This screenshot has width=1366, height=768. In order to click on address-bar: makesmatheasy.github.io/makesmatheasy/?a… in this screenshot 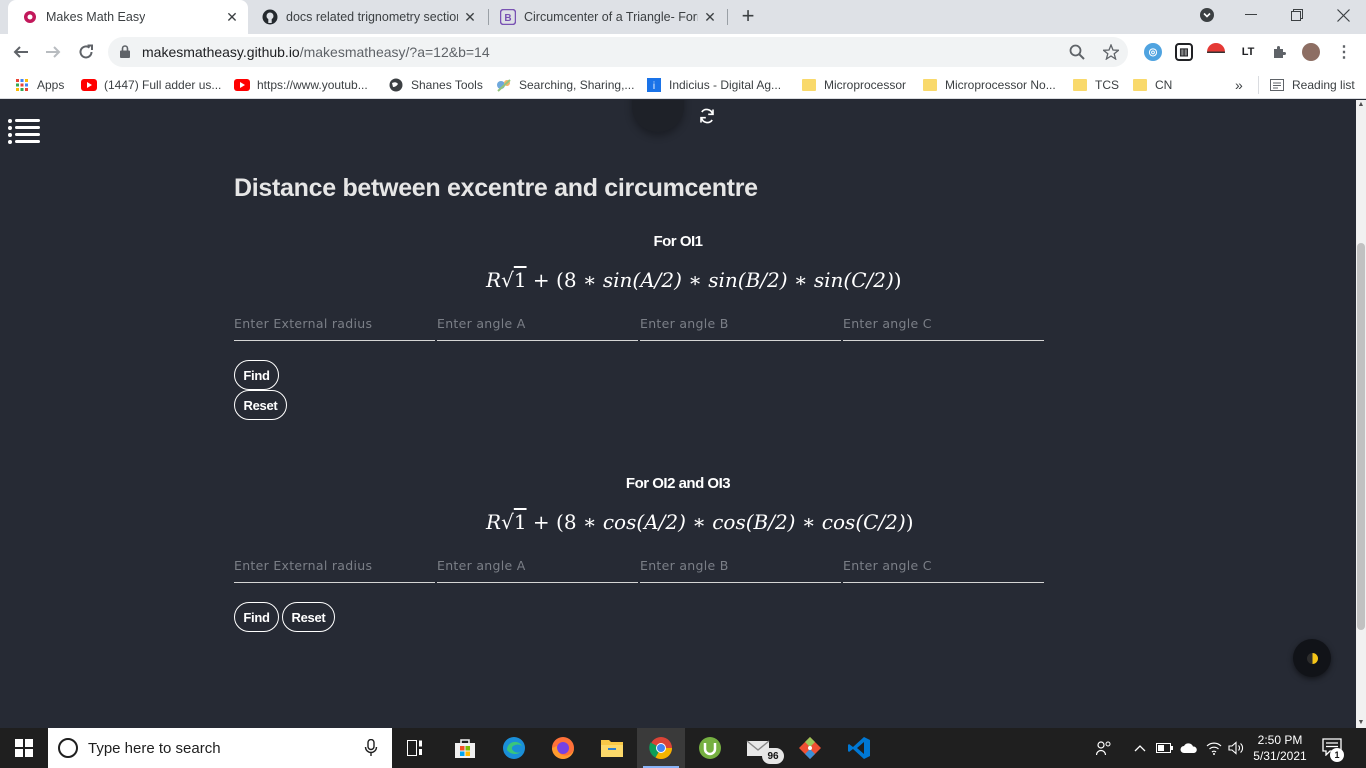, I will do `click(618, 52)`.